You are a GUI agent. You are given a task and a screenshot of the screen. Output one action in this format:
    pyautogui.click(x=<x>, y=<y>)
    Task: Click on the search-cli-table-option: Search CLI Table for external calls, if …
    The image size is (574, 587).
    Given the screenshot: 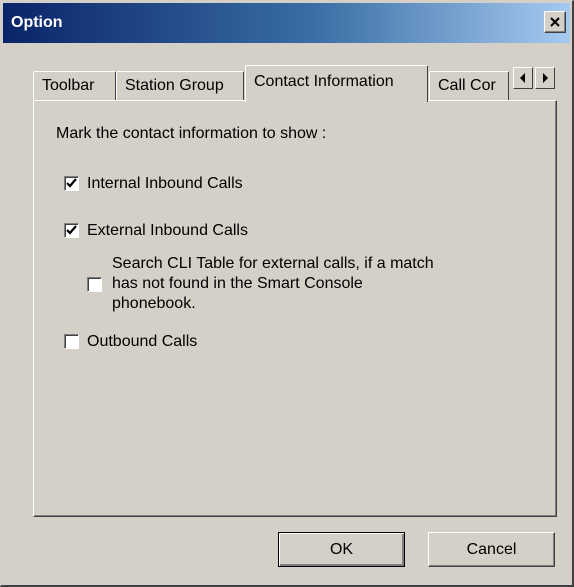 What is the action you would take?
    pyautogui.click(x=260, y=284)
    